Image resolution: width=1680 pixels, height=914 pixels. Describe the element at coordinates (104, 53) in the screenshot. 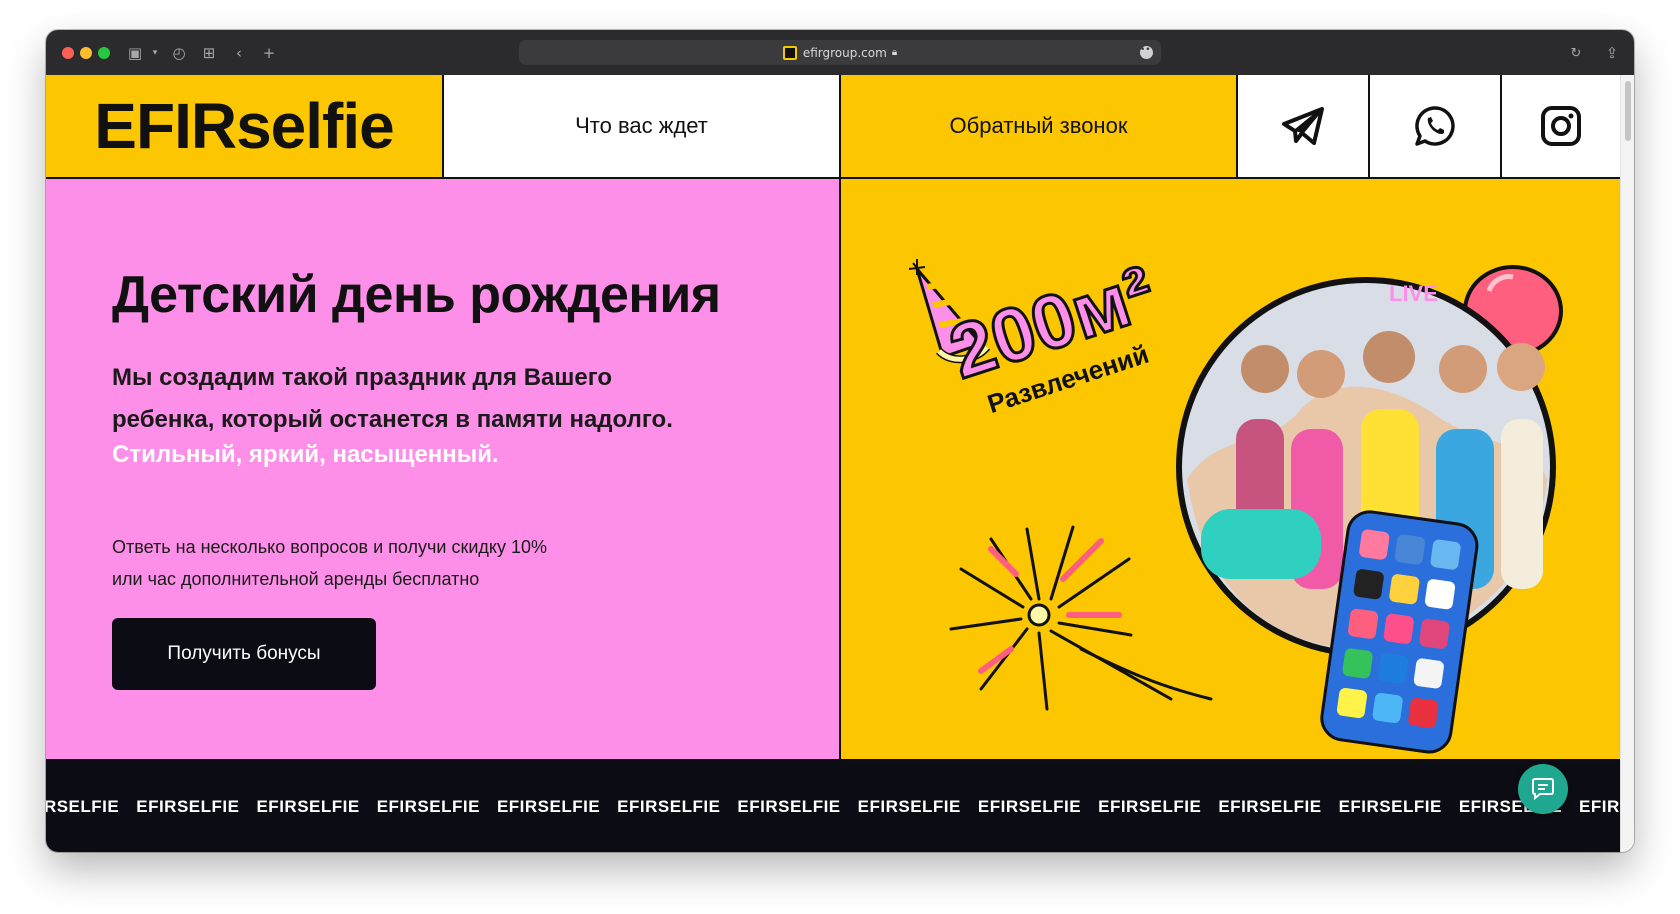

I see `zoom-window-button` at that location.